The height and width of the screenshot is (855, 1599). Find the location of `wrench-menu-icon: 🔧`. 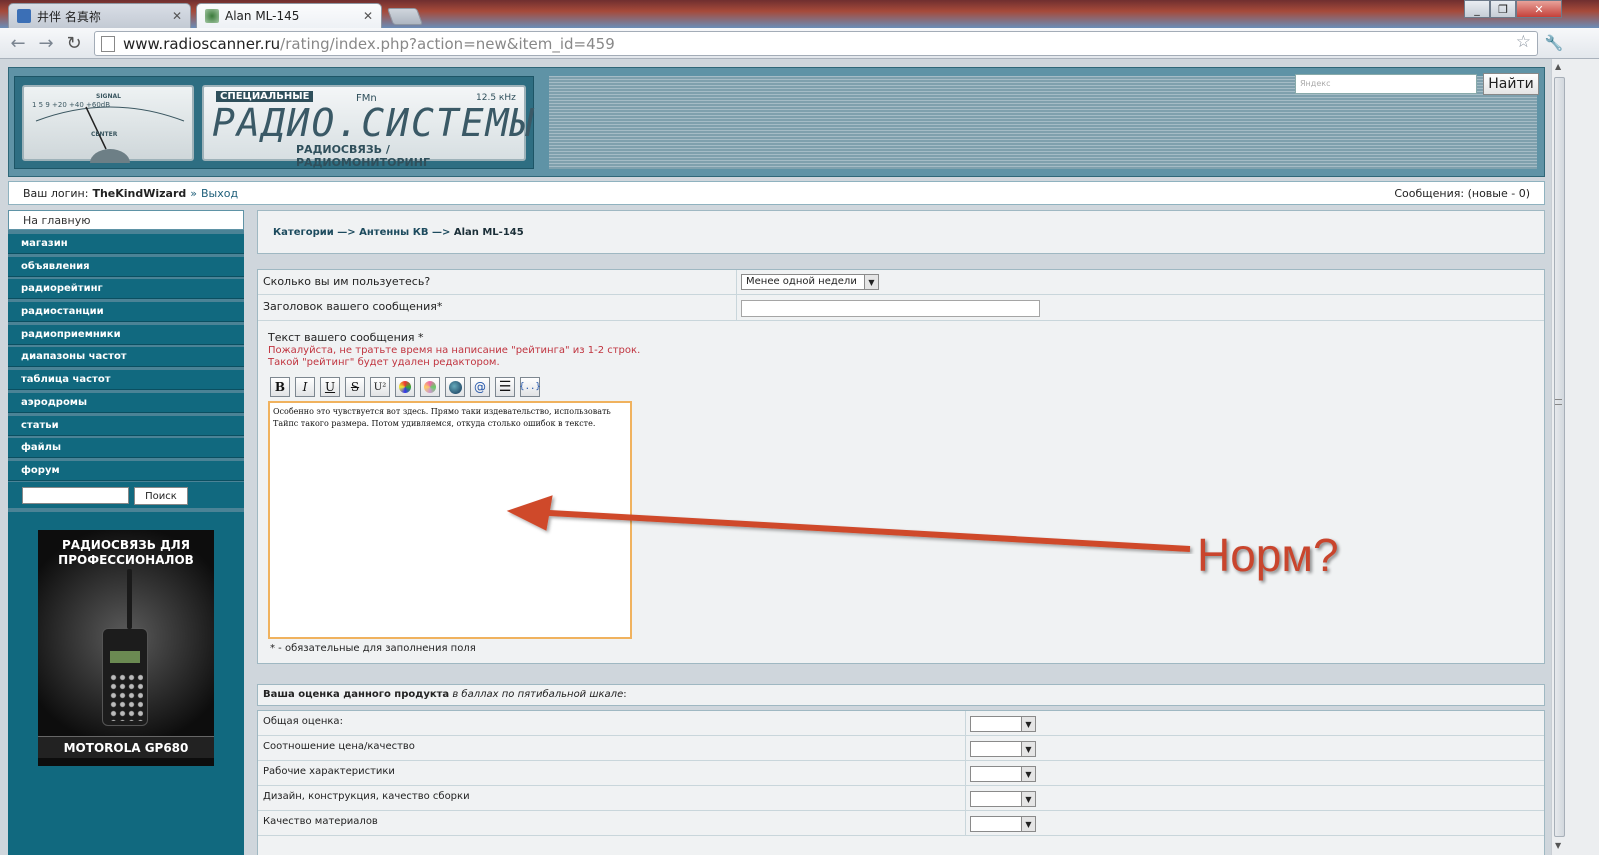

wrench-menu-icon: 🔧 is located at coordinates (1554, 43).